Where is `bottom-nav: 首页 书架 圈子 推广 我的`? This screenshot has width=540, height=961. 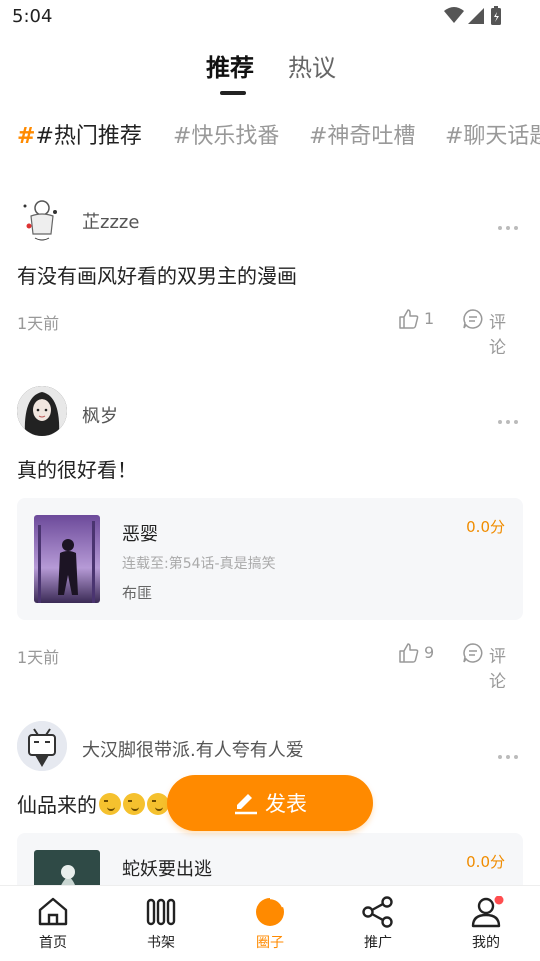 bottom-nav: 首页 书架 圈子 推广 我的 is located at coordinates (270, 923).